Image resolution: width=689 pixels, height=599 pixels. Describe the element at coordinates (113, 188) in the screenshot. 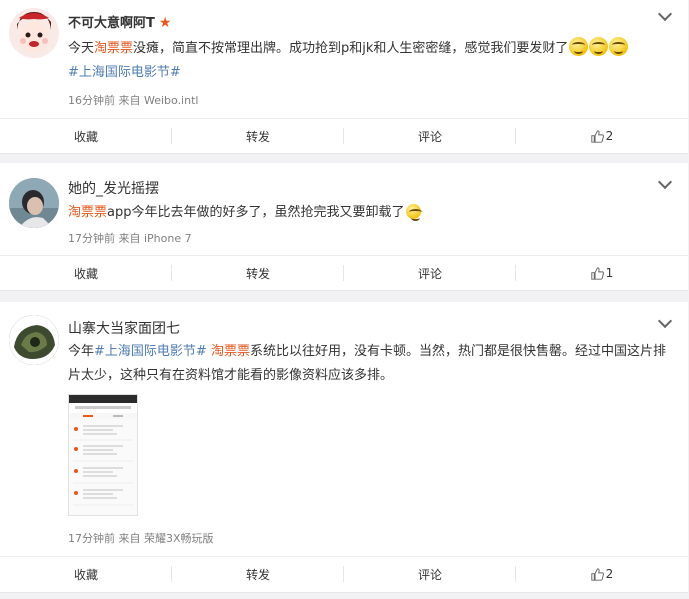

I see `post-username: 她的_发光摇摆` at that location.